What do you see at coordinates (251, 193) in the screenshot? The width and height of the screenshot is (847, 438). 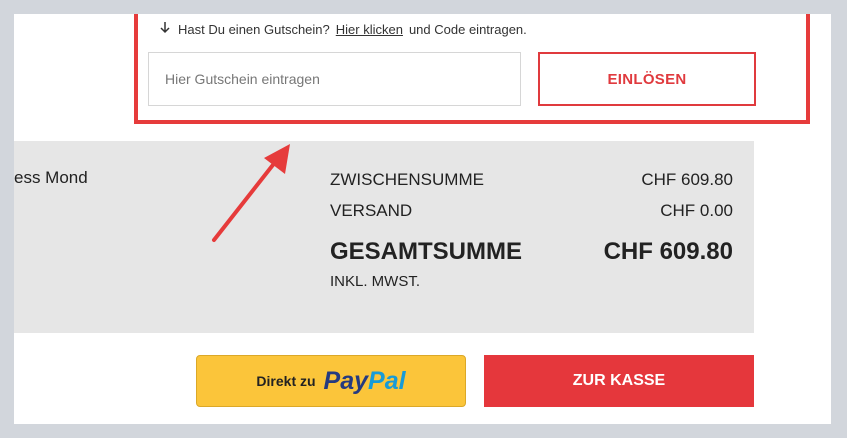 I see `pointer-arrow-icon` at bounding box center [251, 193].